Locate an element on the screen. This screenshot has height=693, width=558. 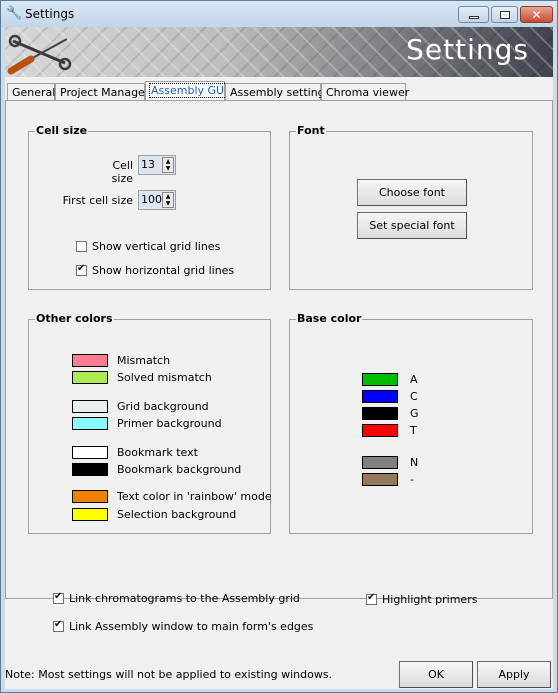
link-chromatograms-checkbox: Link chromatograms to the Assembly grid is located at coordinates (176, 598).